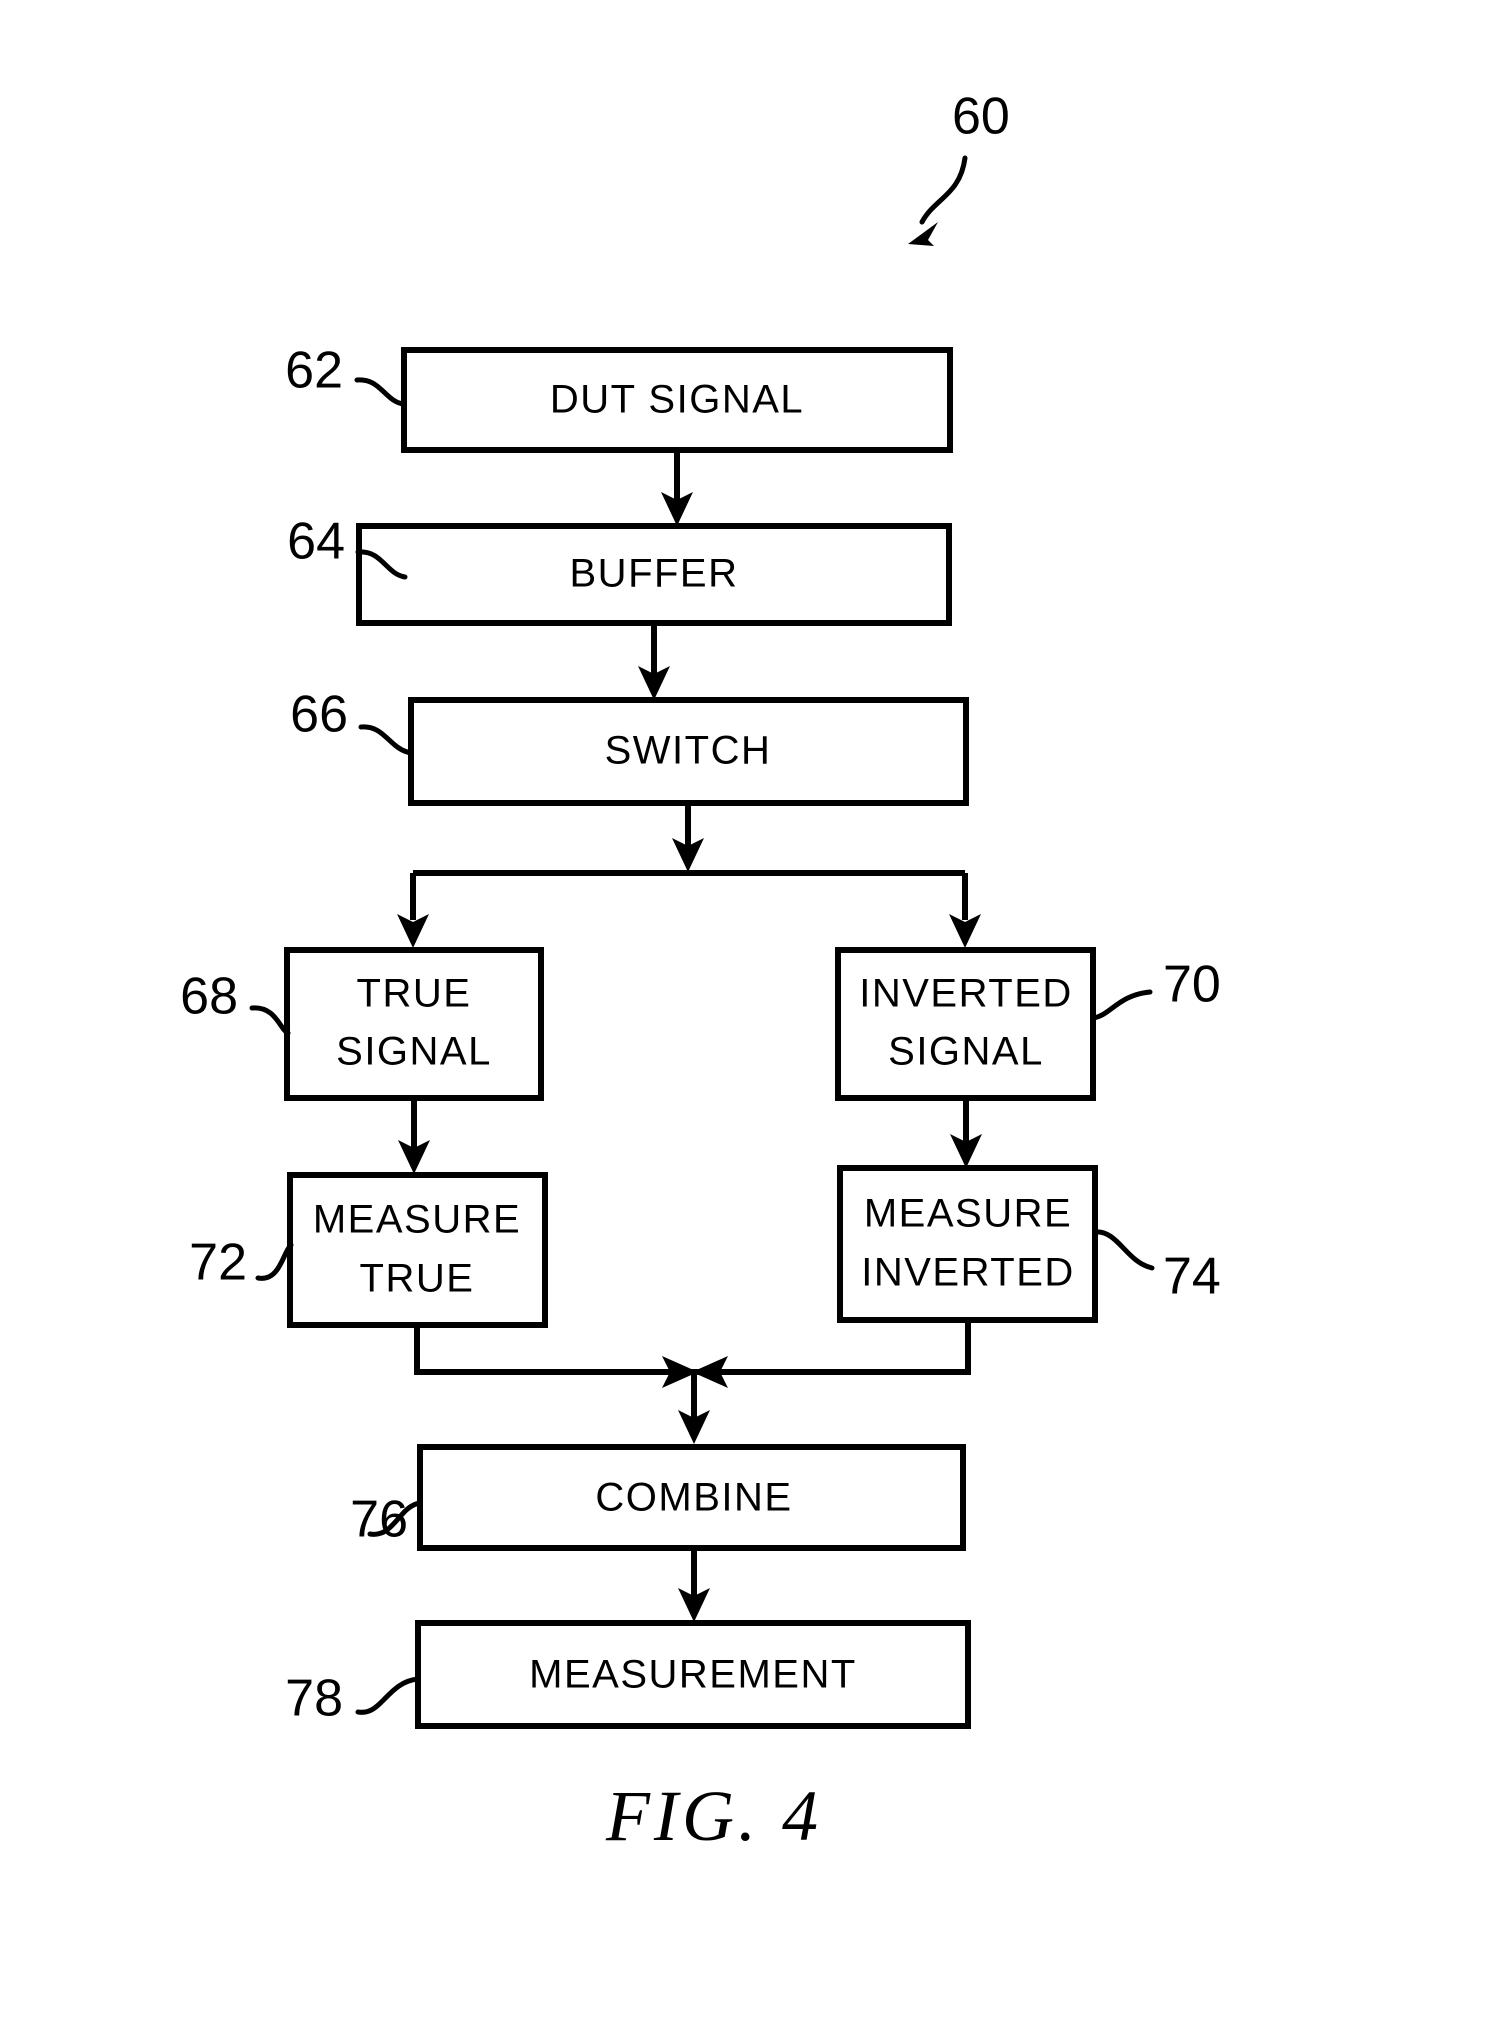 This screenshot has width=1499, height=2019. Describe the element at coordinates (688, 751) in the screenshot. I see `node-label-switch: SWITCH` at that location.